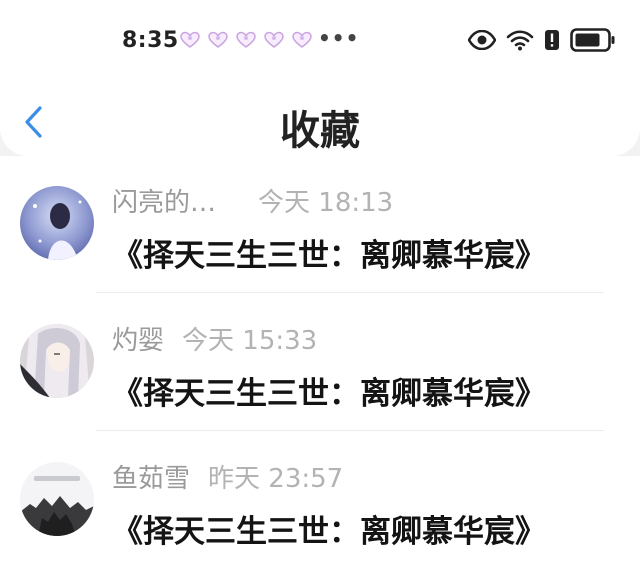  Describe the element at coordinates (339, 38) in the screenshot. I see `more-notifications-indicator: •••` at that location.